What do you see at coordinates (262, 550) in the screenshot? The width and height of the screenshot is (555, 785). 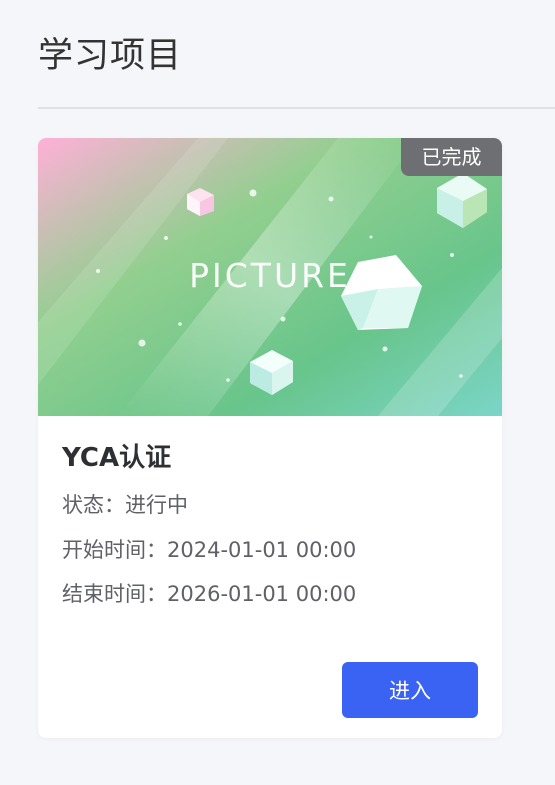 I see `start-time-value: 2024-01-01 00:00` at bounding box center [262, 550].